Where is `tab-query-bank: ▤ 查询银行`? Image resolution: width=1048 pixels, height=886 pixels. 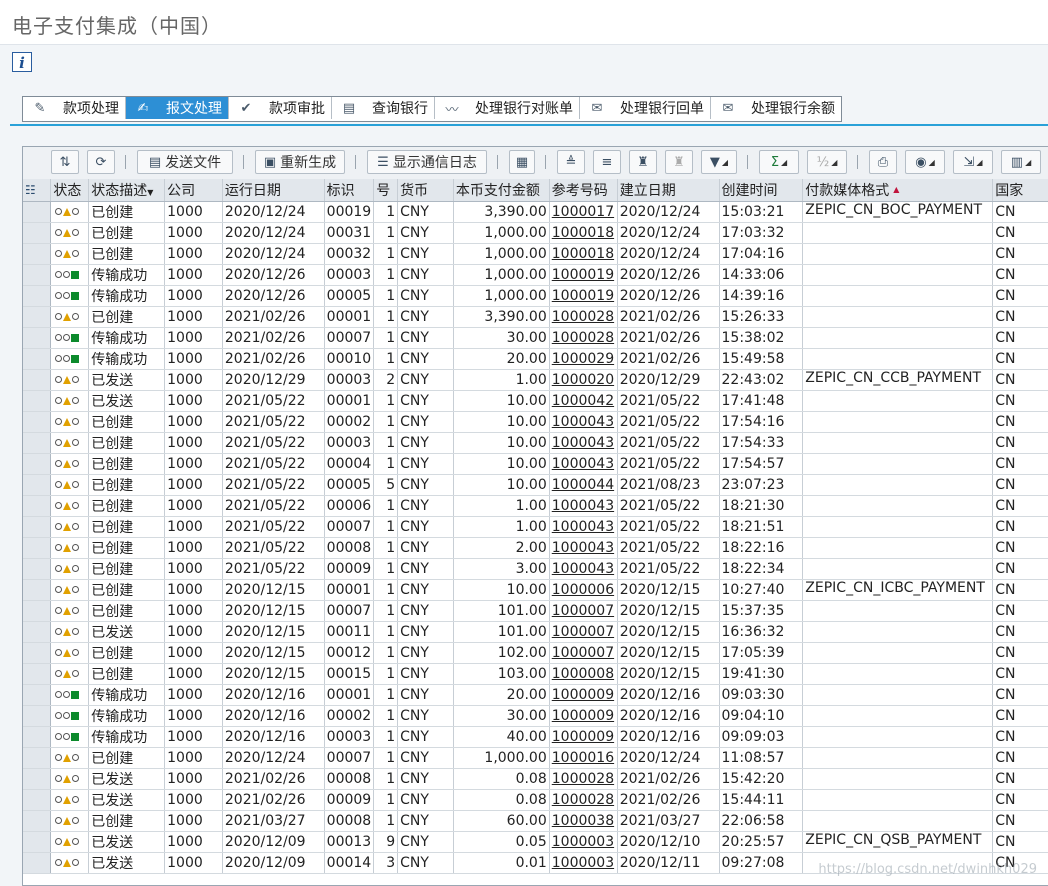 tab-query-bank: ▤ 查询银行 is located at coordinates (383, 108).